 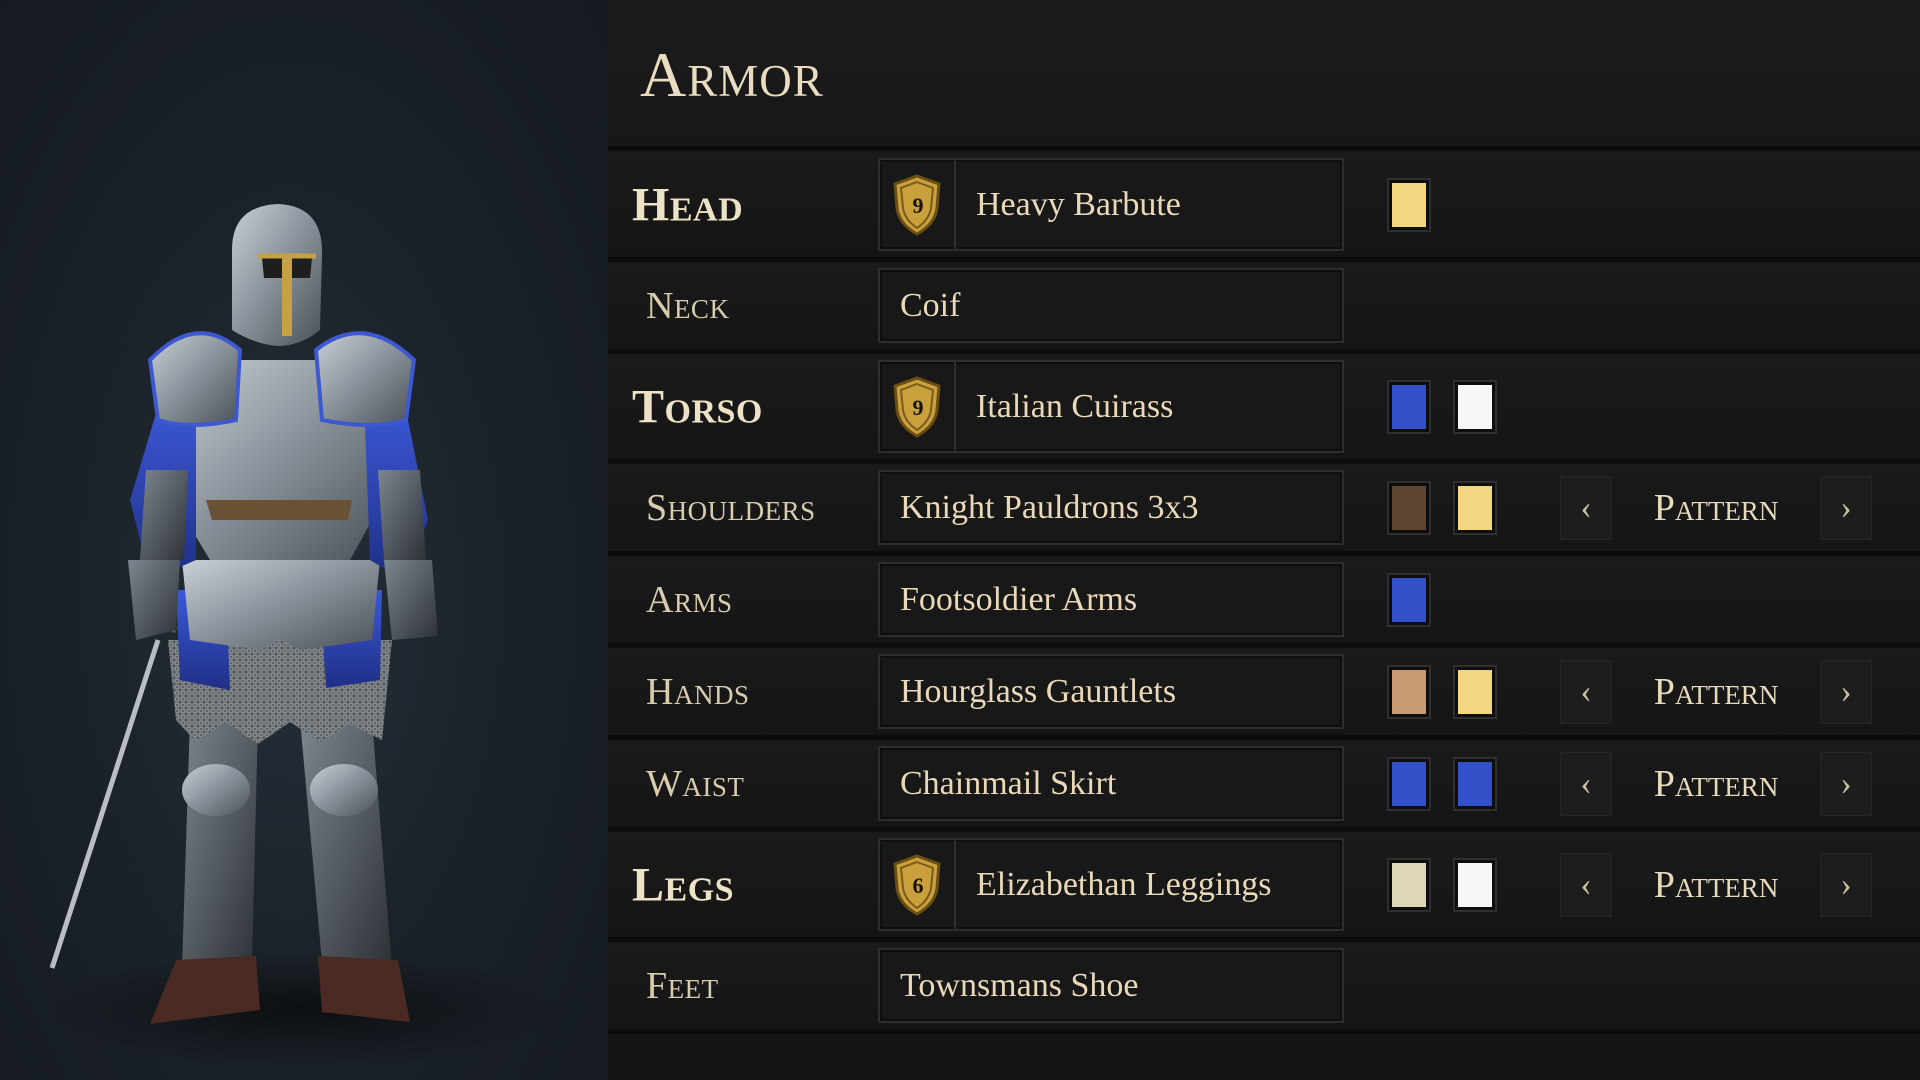 What do you see at coordinates (732, 74) in the screenshot?
I see `panel-title: Armor` at bounding box center [732, 74].